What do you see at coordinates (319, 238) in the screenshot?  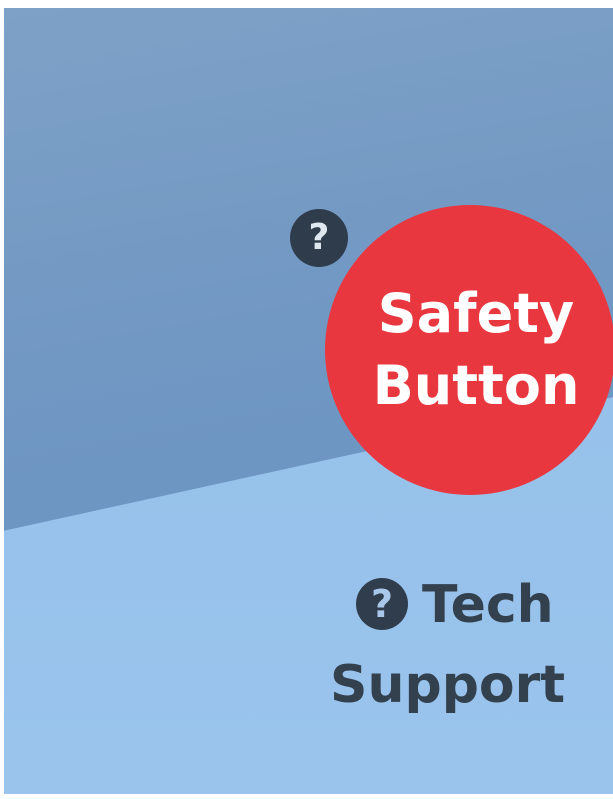 I see `help-icon: ?` at bounding box center [319, 238].